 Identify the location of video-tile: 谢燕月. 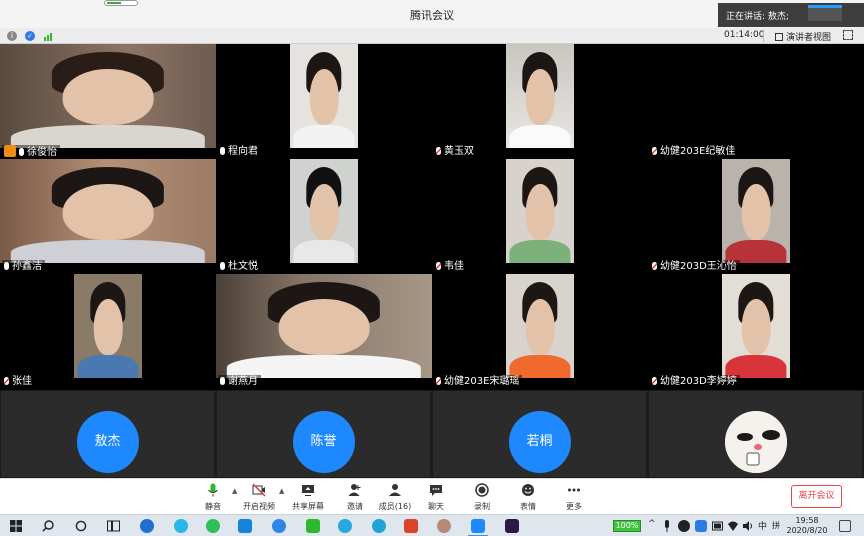
(324, 331).